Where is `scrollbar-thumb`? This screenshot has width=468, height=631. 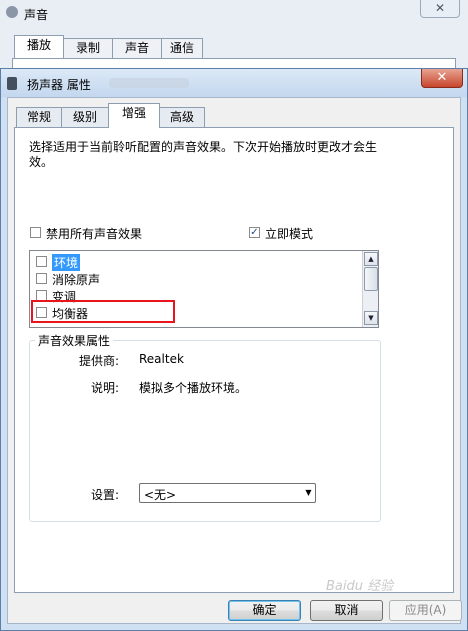 scrollbar-thumb is located at coordinates (371, 279).